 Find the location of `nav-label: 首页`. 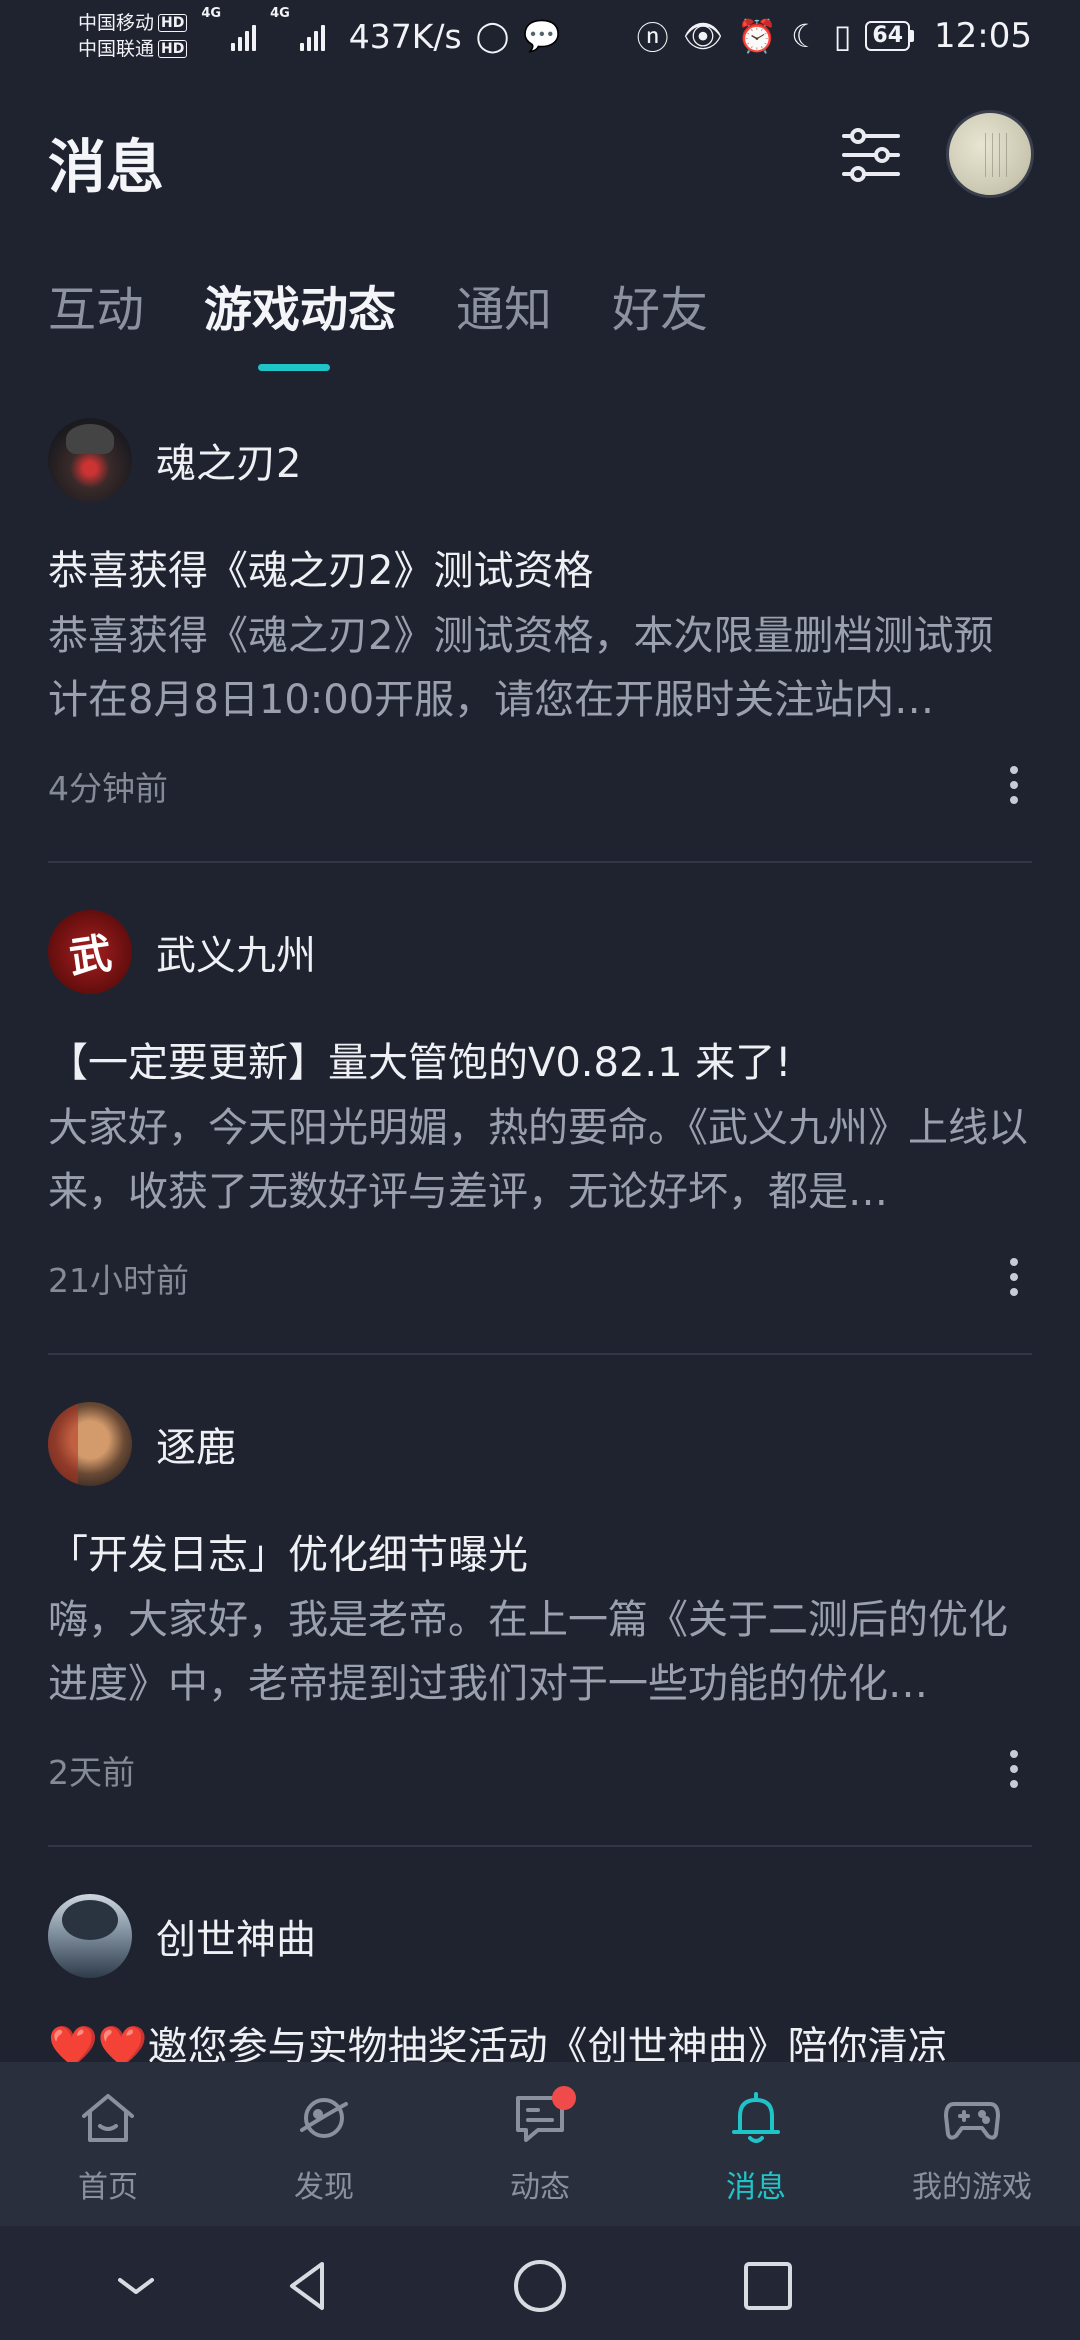

nav-label: 首页 is located at coordinates (108, 2187).